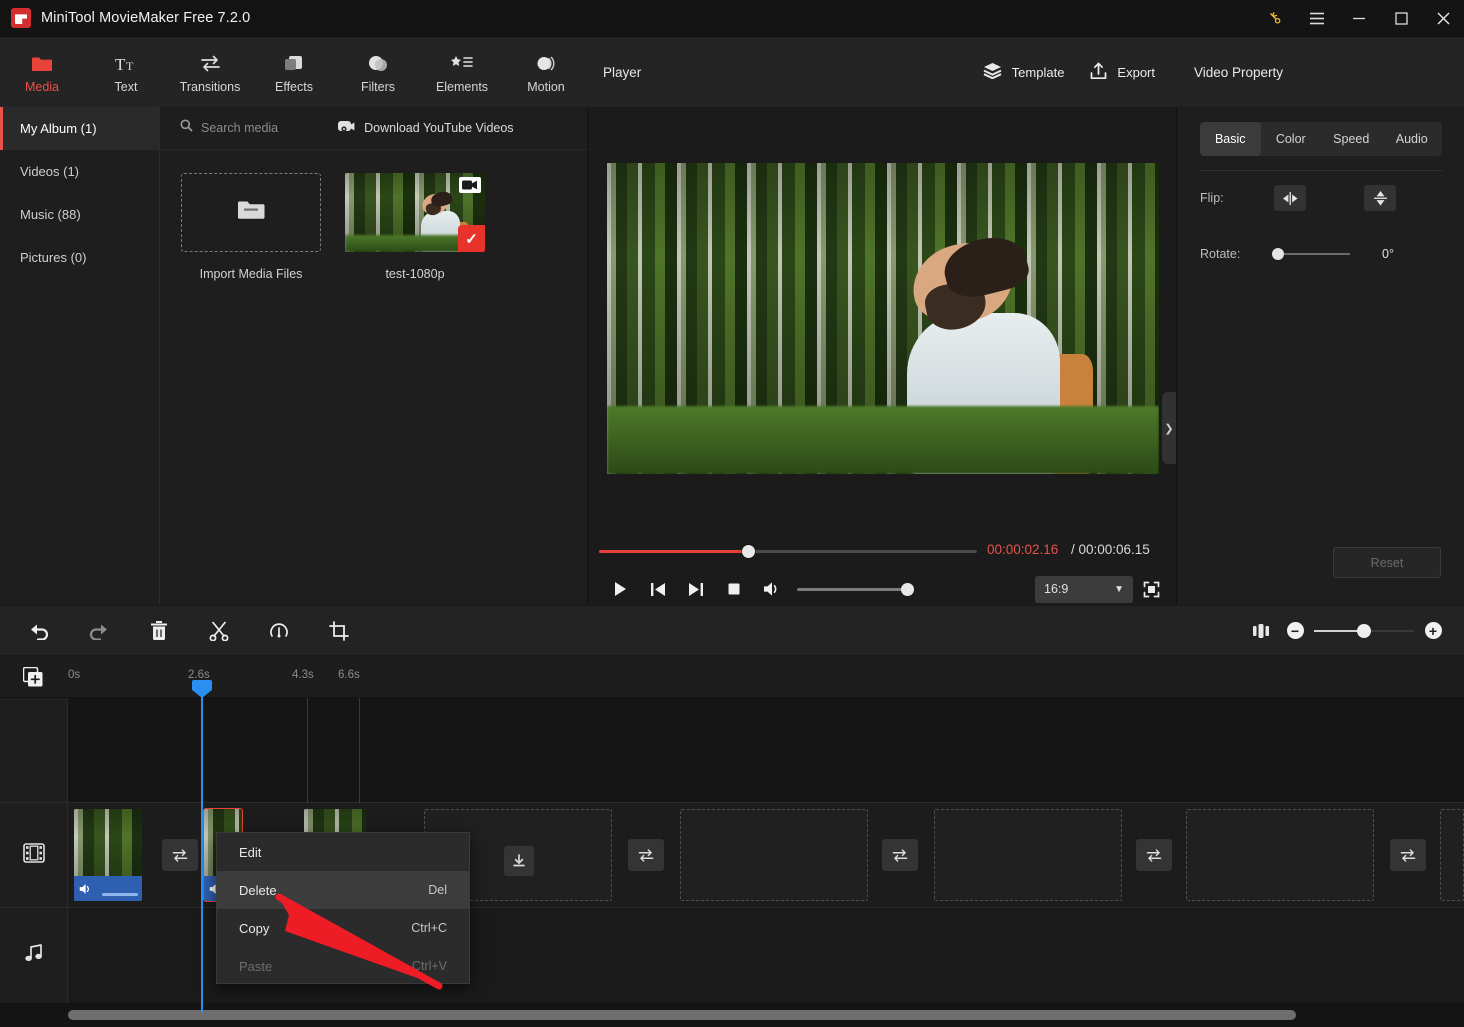 Image resolution: width=1464 pixels, height=1027 pixels. What do you see at coordinates (748, 551) in the screenshot?
I see `seek-handle` at bounding box center [748, 551].